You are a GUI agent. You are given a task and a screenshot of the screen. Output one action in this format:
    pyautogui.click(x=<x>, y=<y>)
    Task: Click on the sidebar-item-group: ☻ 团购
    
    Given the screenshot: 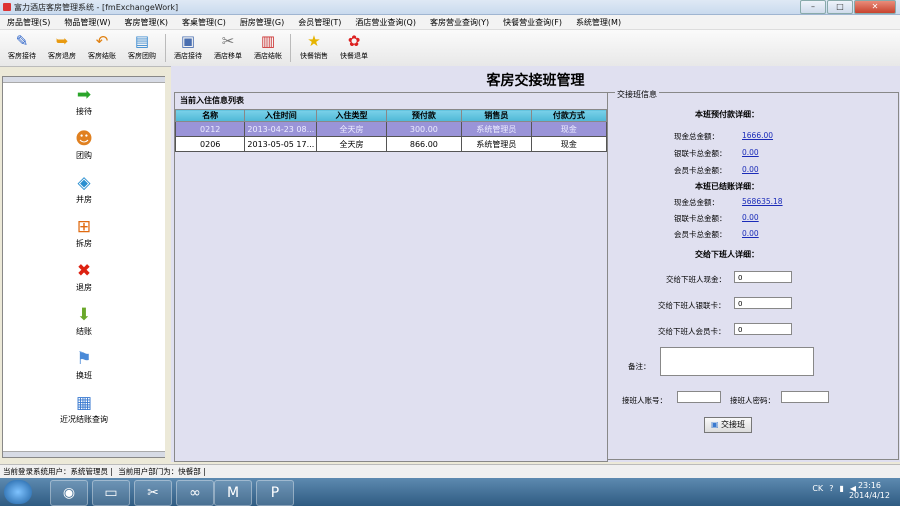 What is the action you would take?
    pyautogui.click(x=84, y=145)
    